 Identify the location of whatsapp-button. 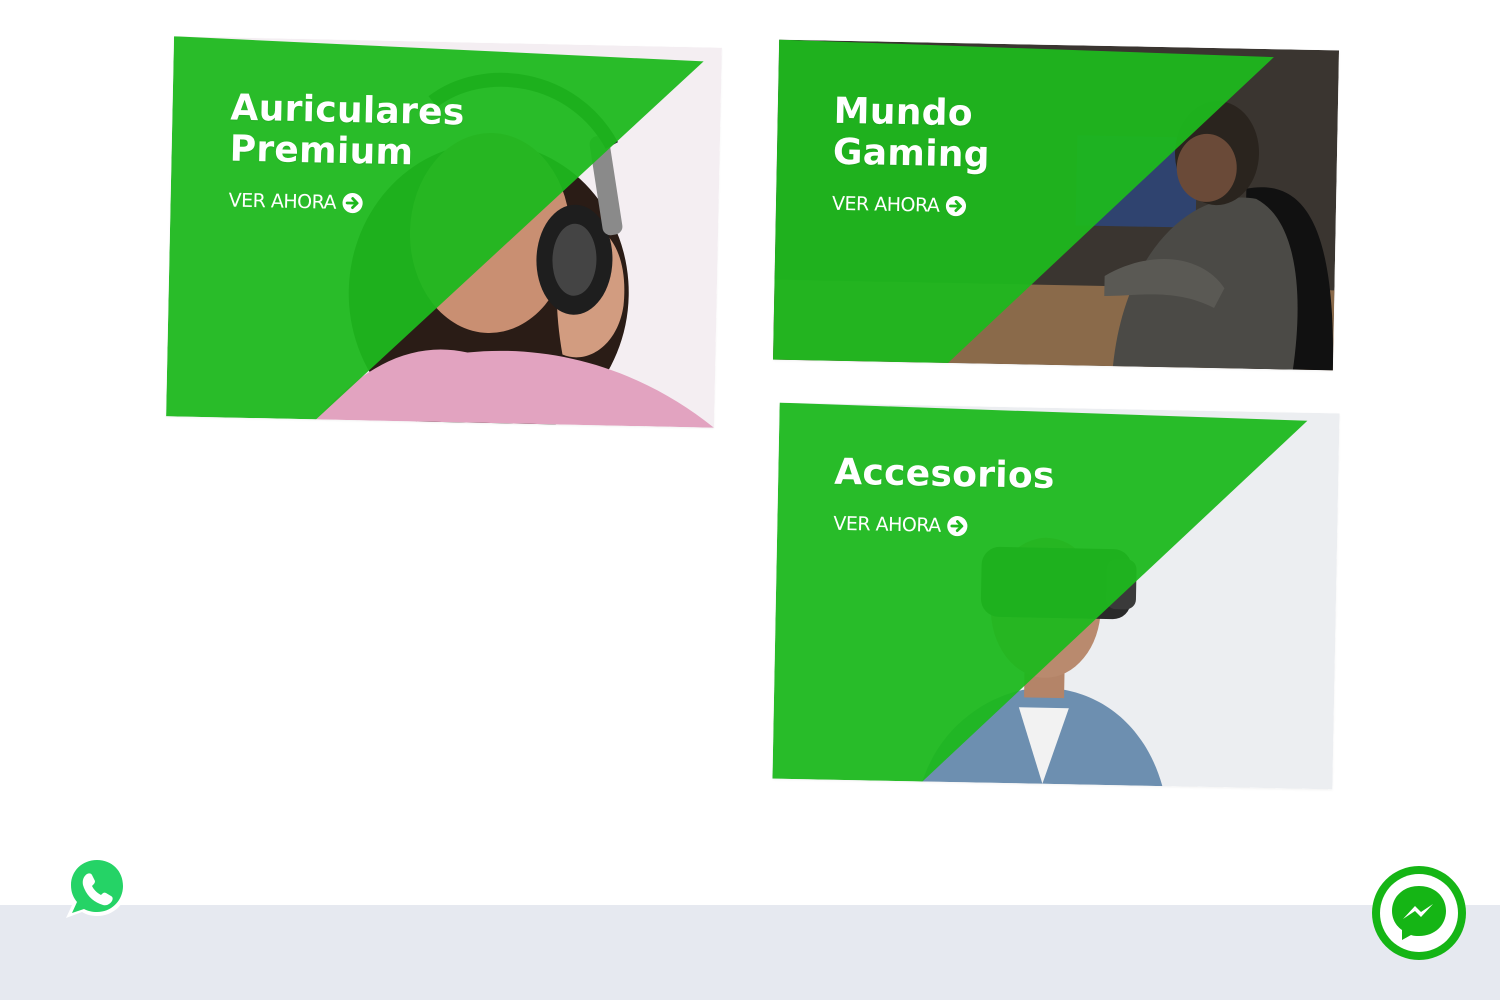
(97, 887).